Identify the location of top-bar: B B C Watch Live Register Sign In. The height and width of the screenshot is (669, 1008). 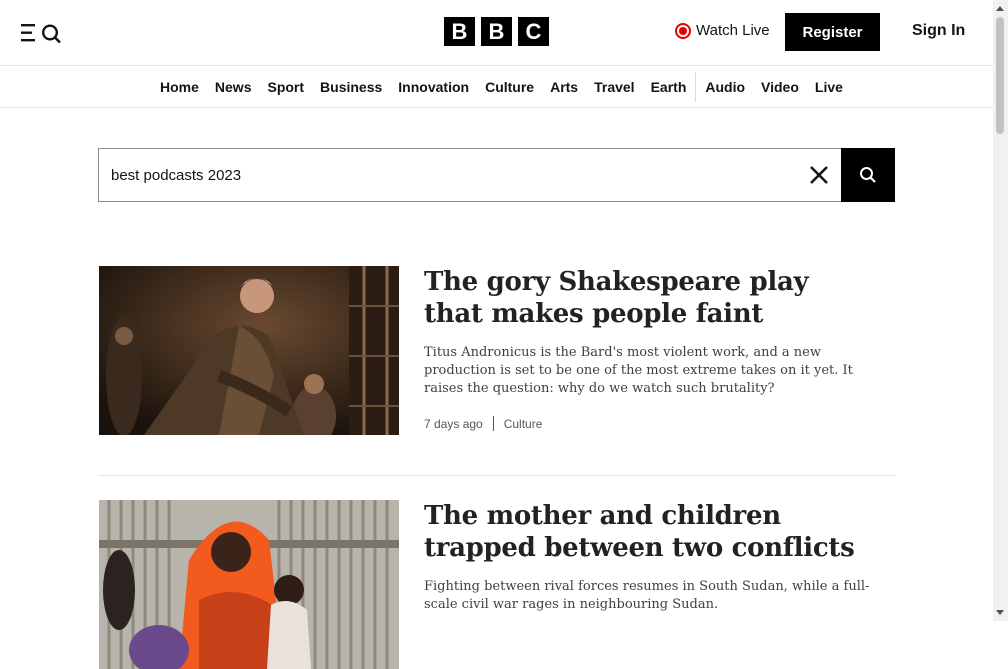
(496, 33).